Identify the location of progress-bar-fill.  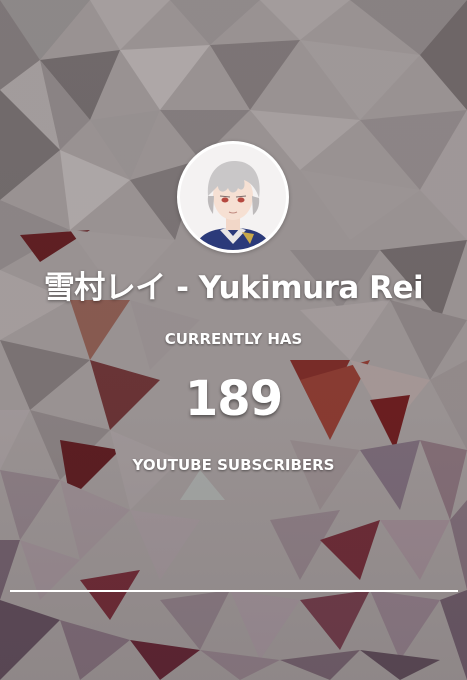
(234, 591).